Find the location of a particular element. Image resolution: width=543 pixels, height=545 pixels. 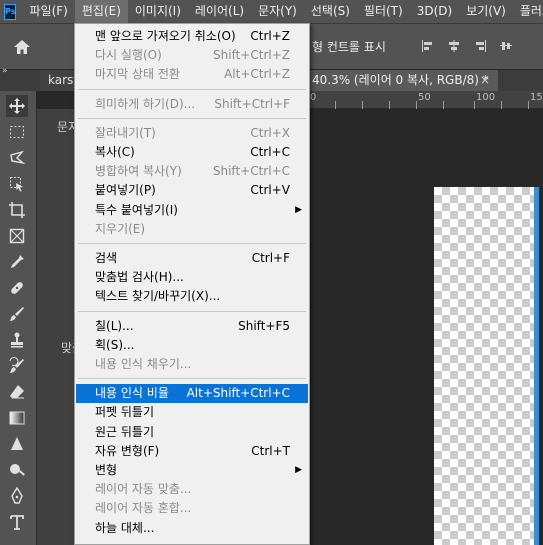

menu-layer: 레이어(L) is located at coordinates (219, 11).